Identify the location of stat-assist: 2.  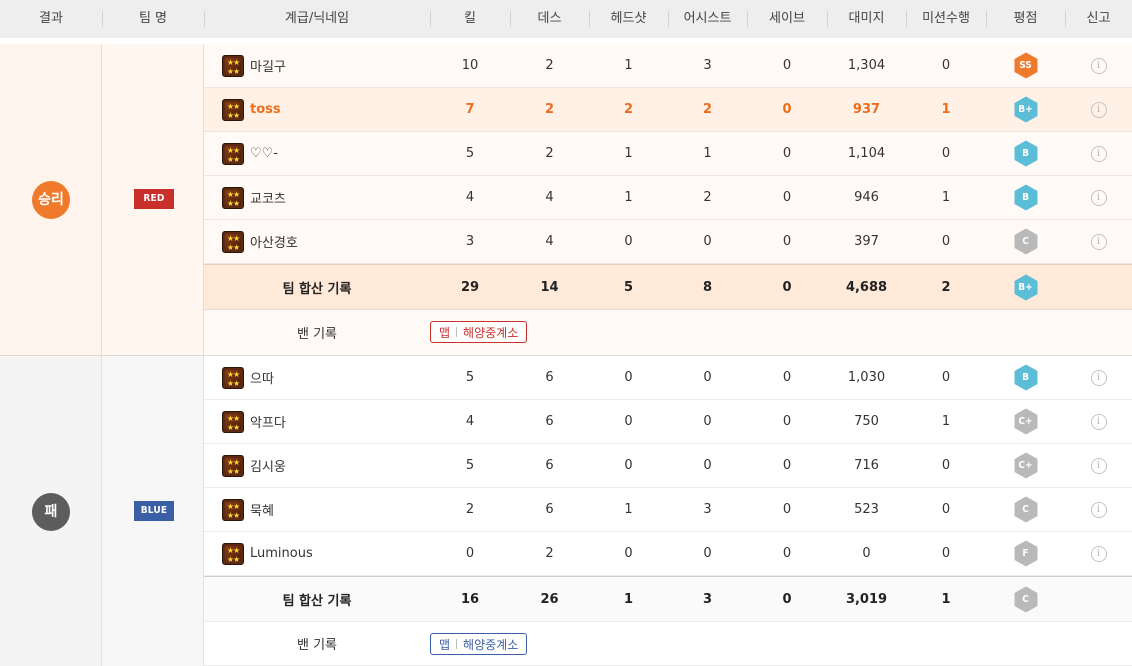
(707, 109).